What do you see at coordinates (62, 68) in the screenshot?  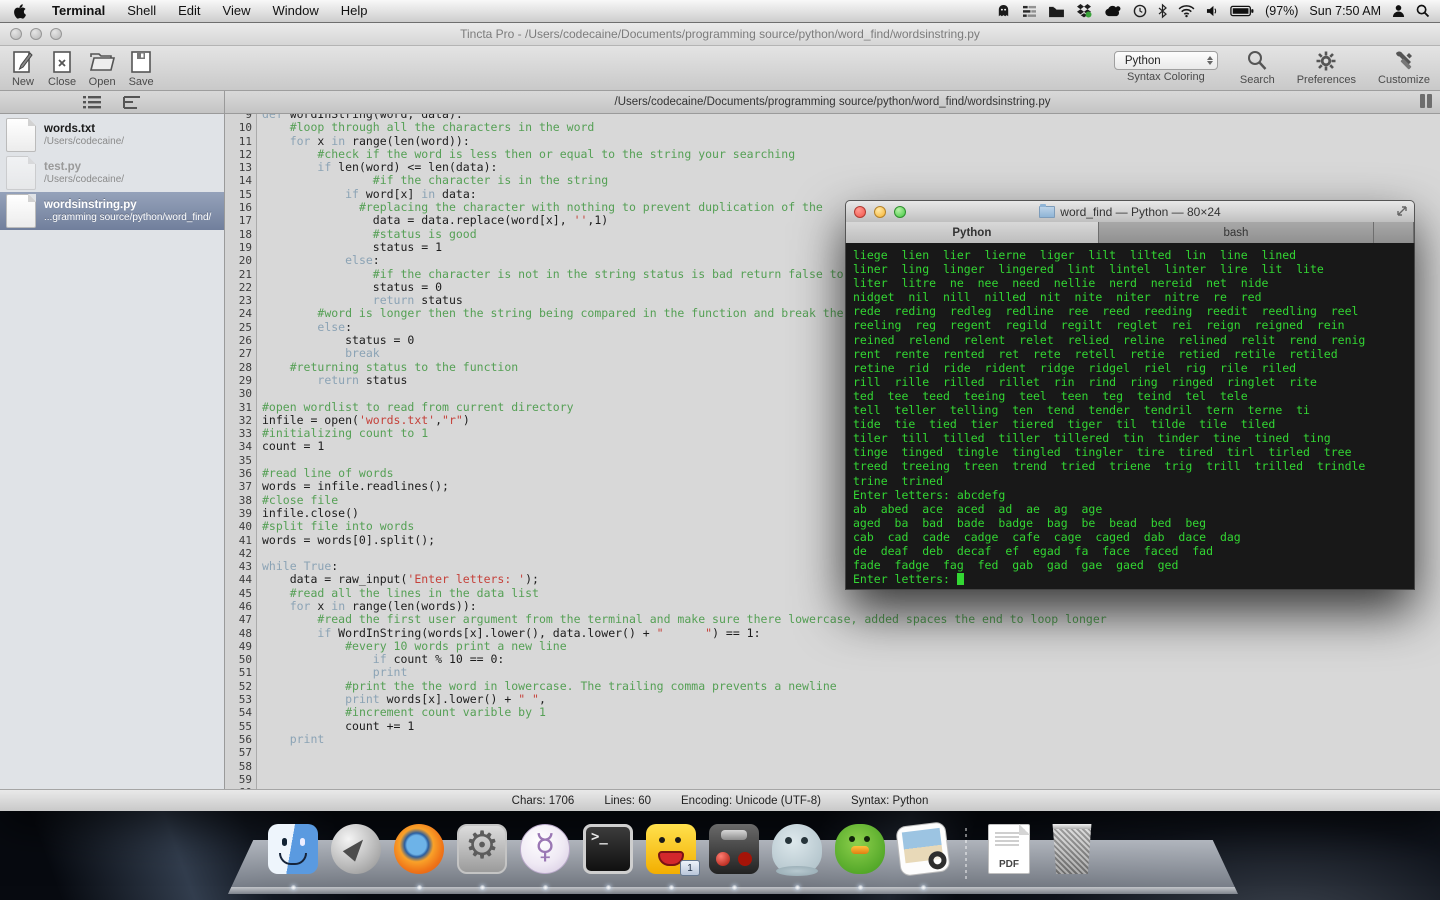 I see `close-button: Close` at bounding box center [62, 68].